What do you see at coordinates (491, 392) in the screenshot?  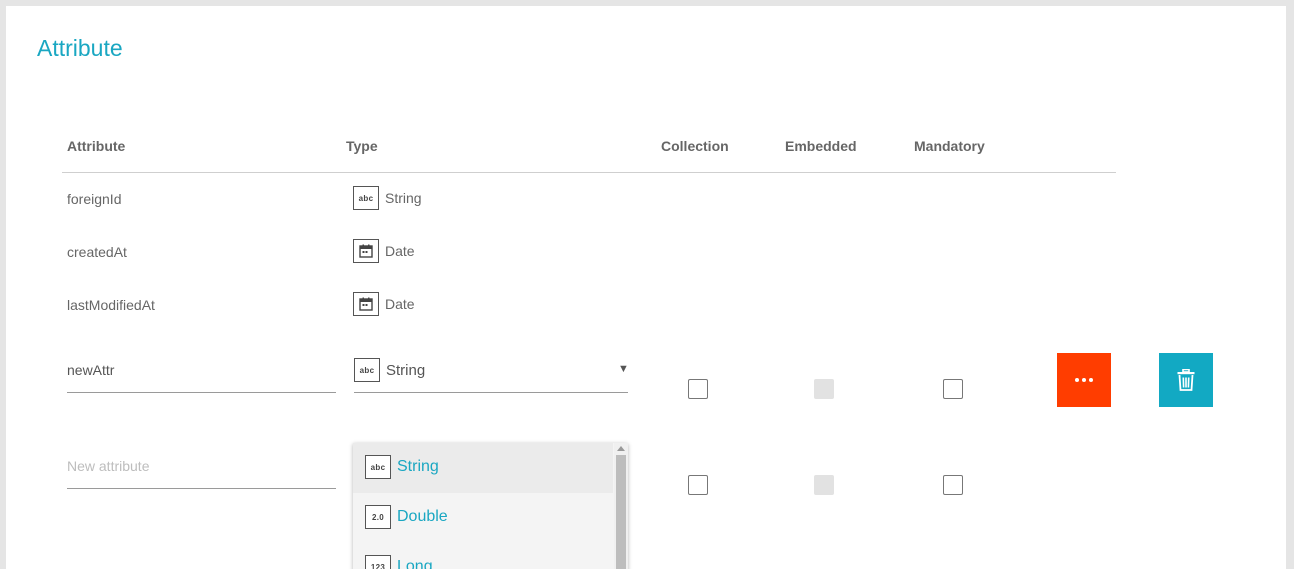 I see `type-select-underline` at bounding box center [491, 392].